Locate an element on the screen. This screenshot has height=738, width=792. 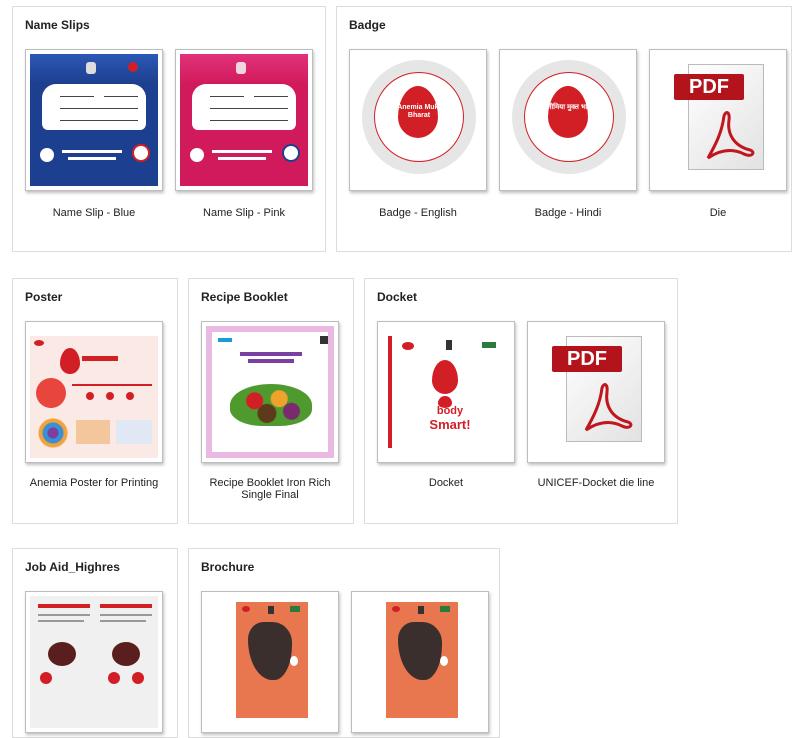
section-title: Poster is located at coordinates (44, 297).